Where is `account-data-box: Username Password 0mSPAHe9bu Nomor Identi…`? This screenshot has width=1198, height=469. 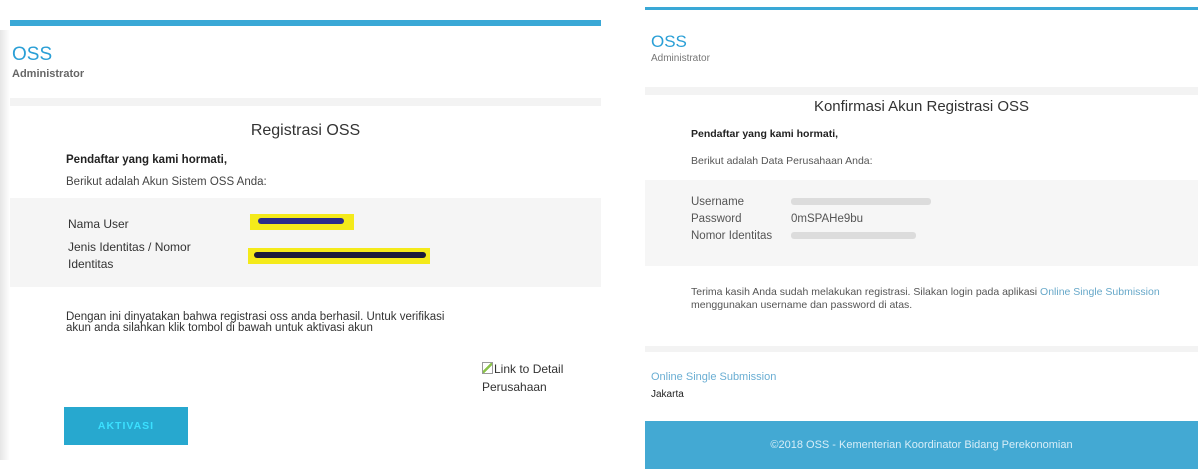 account-data-box: Username Password 0mSPAHe9bu Nomor Identi… is located at coordinates (921, 223).